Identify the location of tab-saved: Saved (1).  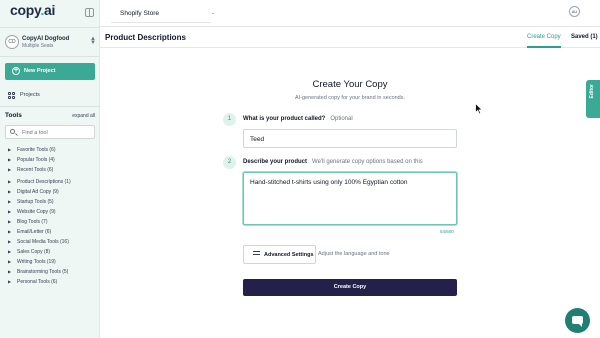
(584, 37).